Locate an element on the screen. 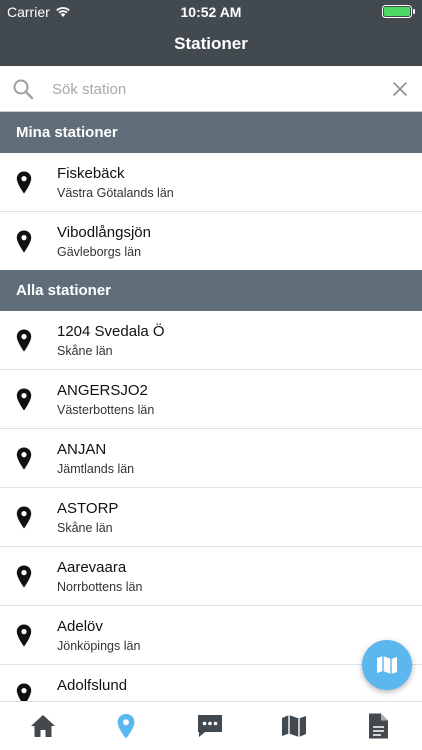 The image size is (422, 750). map-icon is located at coordinates (387, 665).